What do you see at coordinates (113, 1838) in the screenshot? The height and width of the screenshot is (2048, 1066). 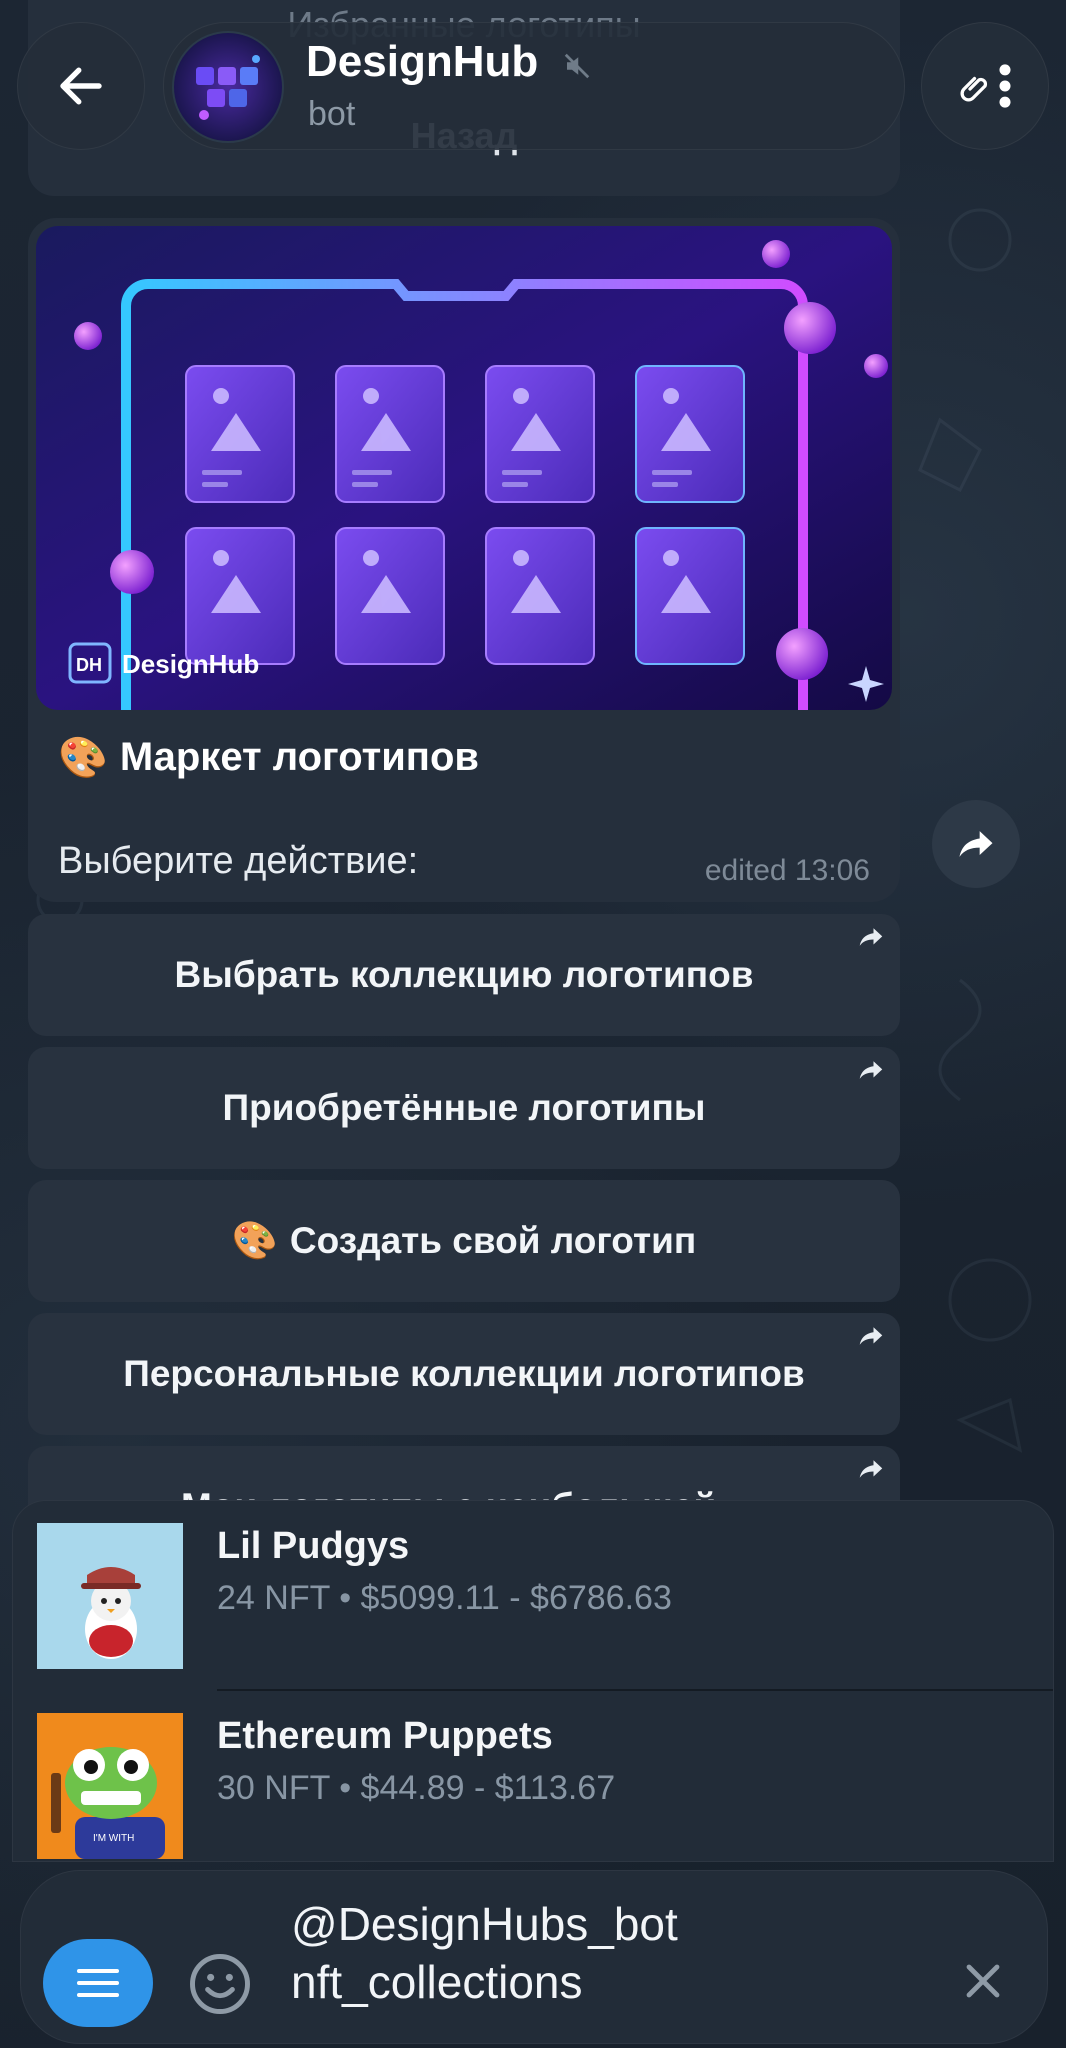 I see `svg-text: I'M WITH` at bounding box center [113, 1838].